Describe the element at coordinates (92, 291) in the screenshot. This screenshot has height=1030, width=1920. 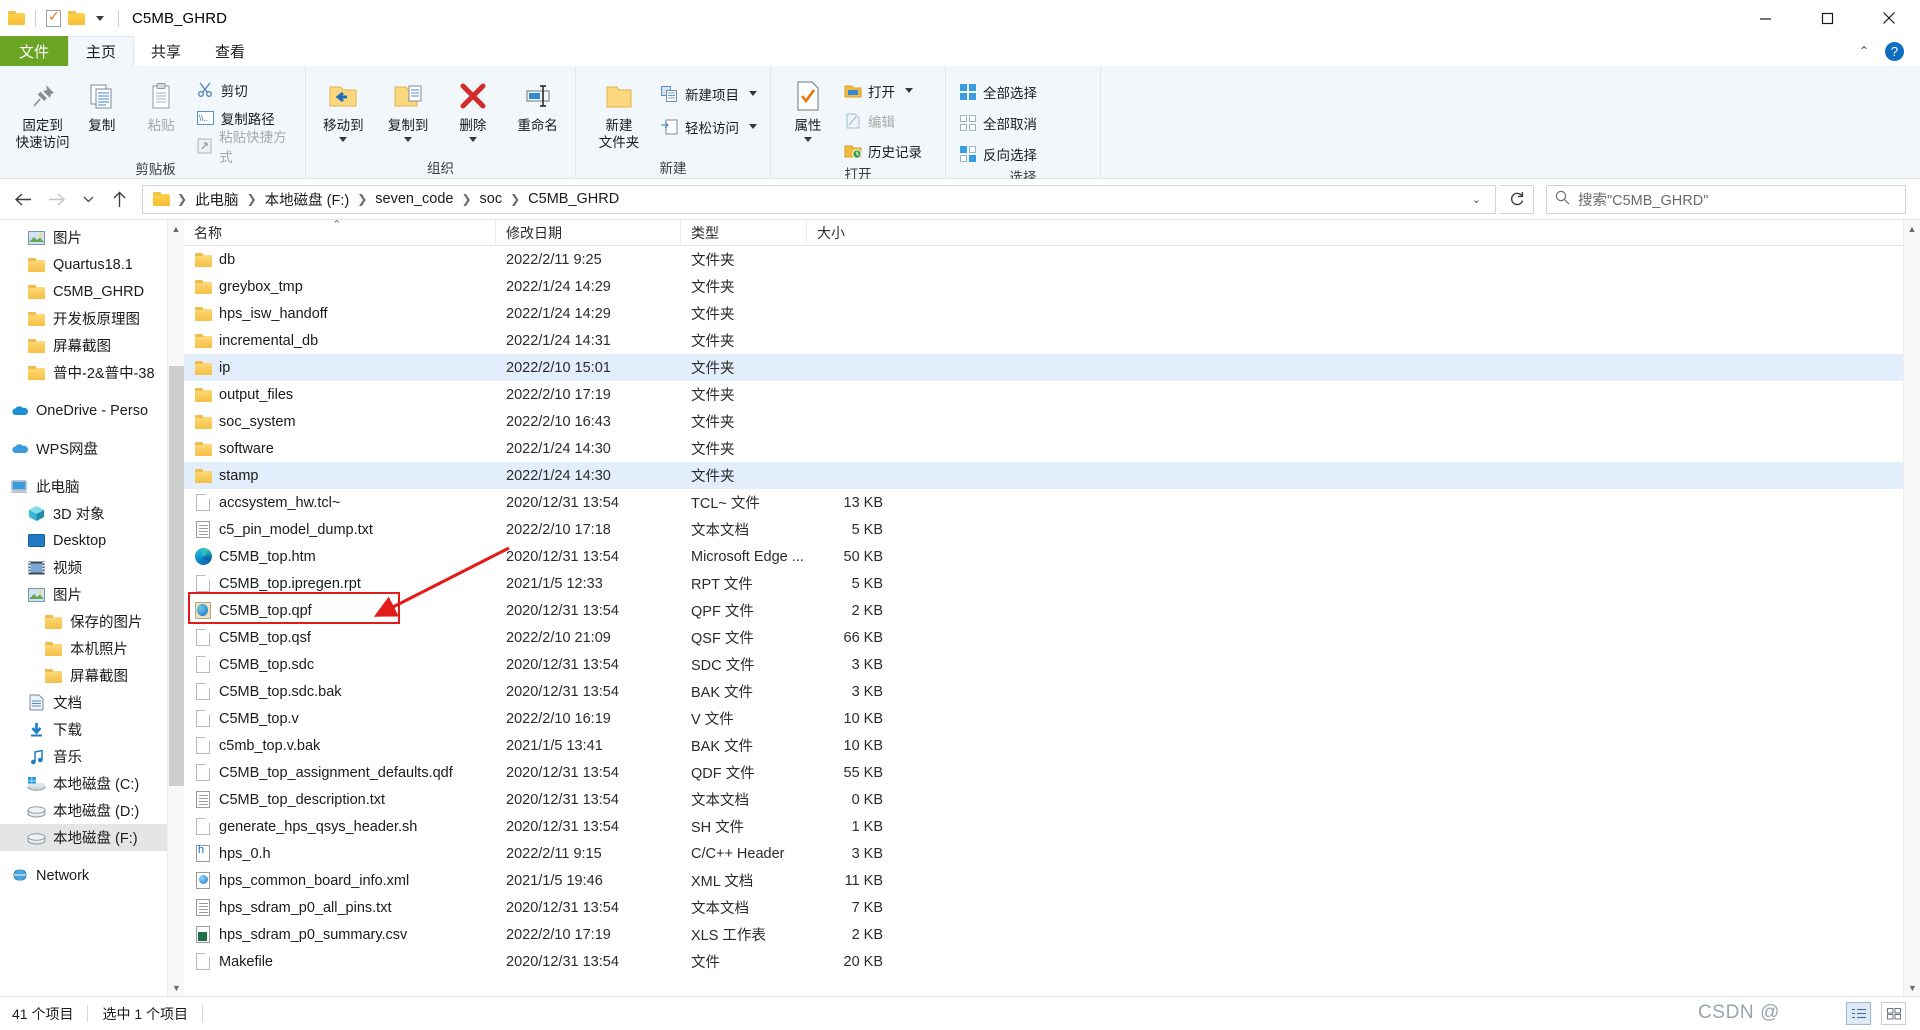
I see `sidebar-item-c5mb-ghrd: C5MB_GHRD` at that location.